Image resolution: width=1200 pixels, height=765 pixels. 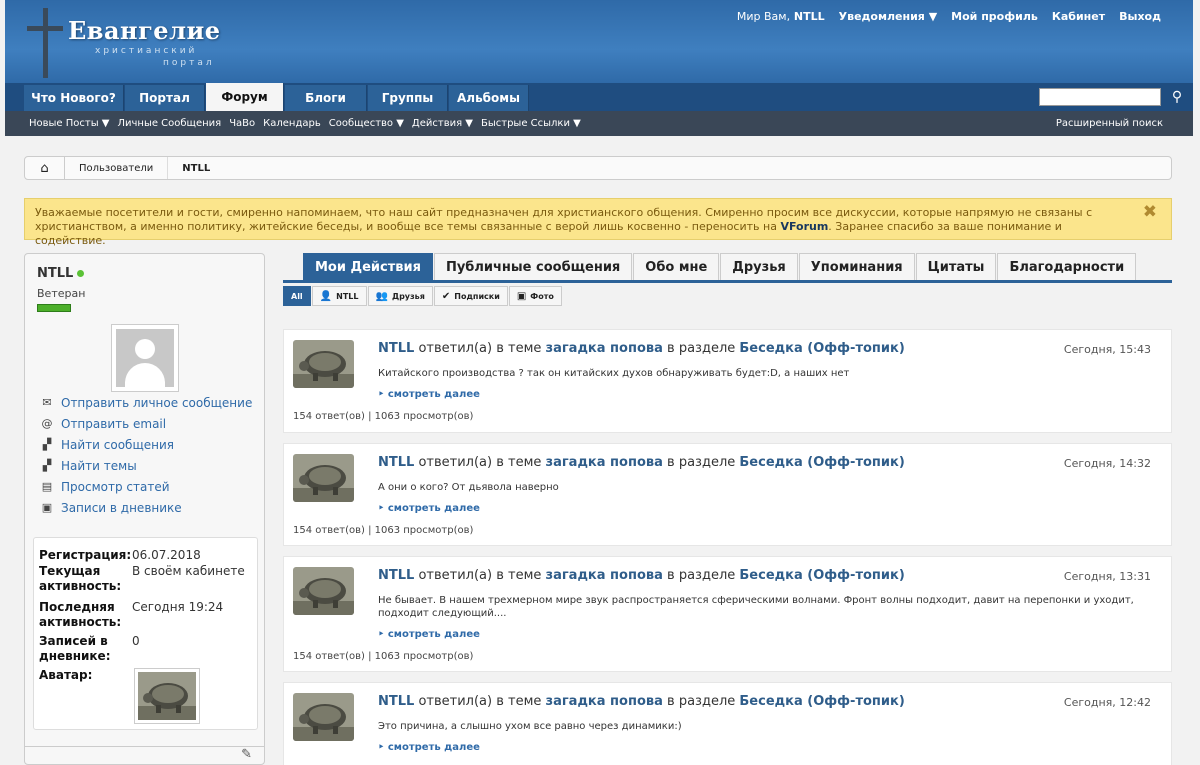 What do you see at coordinates (45, 168) in the screenshot?
I see `home-icon: ⌂` at bounding box center [45, 168].